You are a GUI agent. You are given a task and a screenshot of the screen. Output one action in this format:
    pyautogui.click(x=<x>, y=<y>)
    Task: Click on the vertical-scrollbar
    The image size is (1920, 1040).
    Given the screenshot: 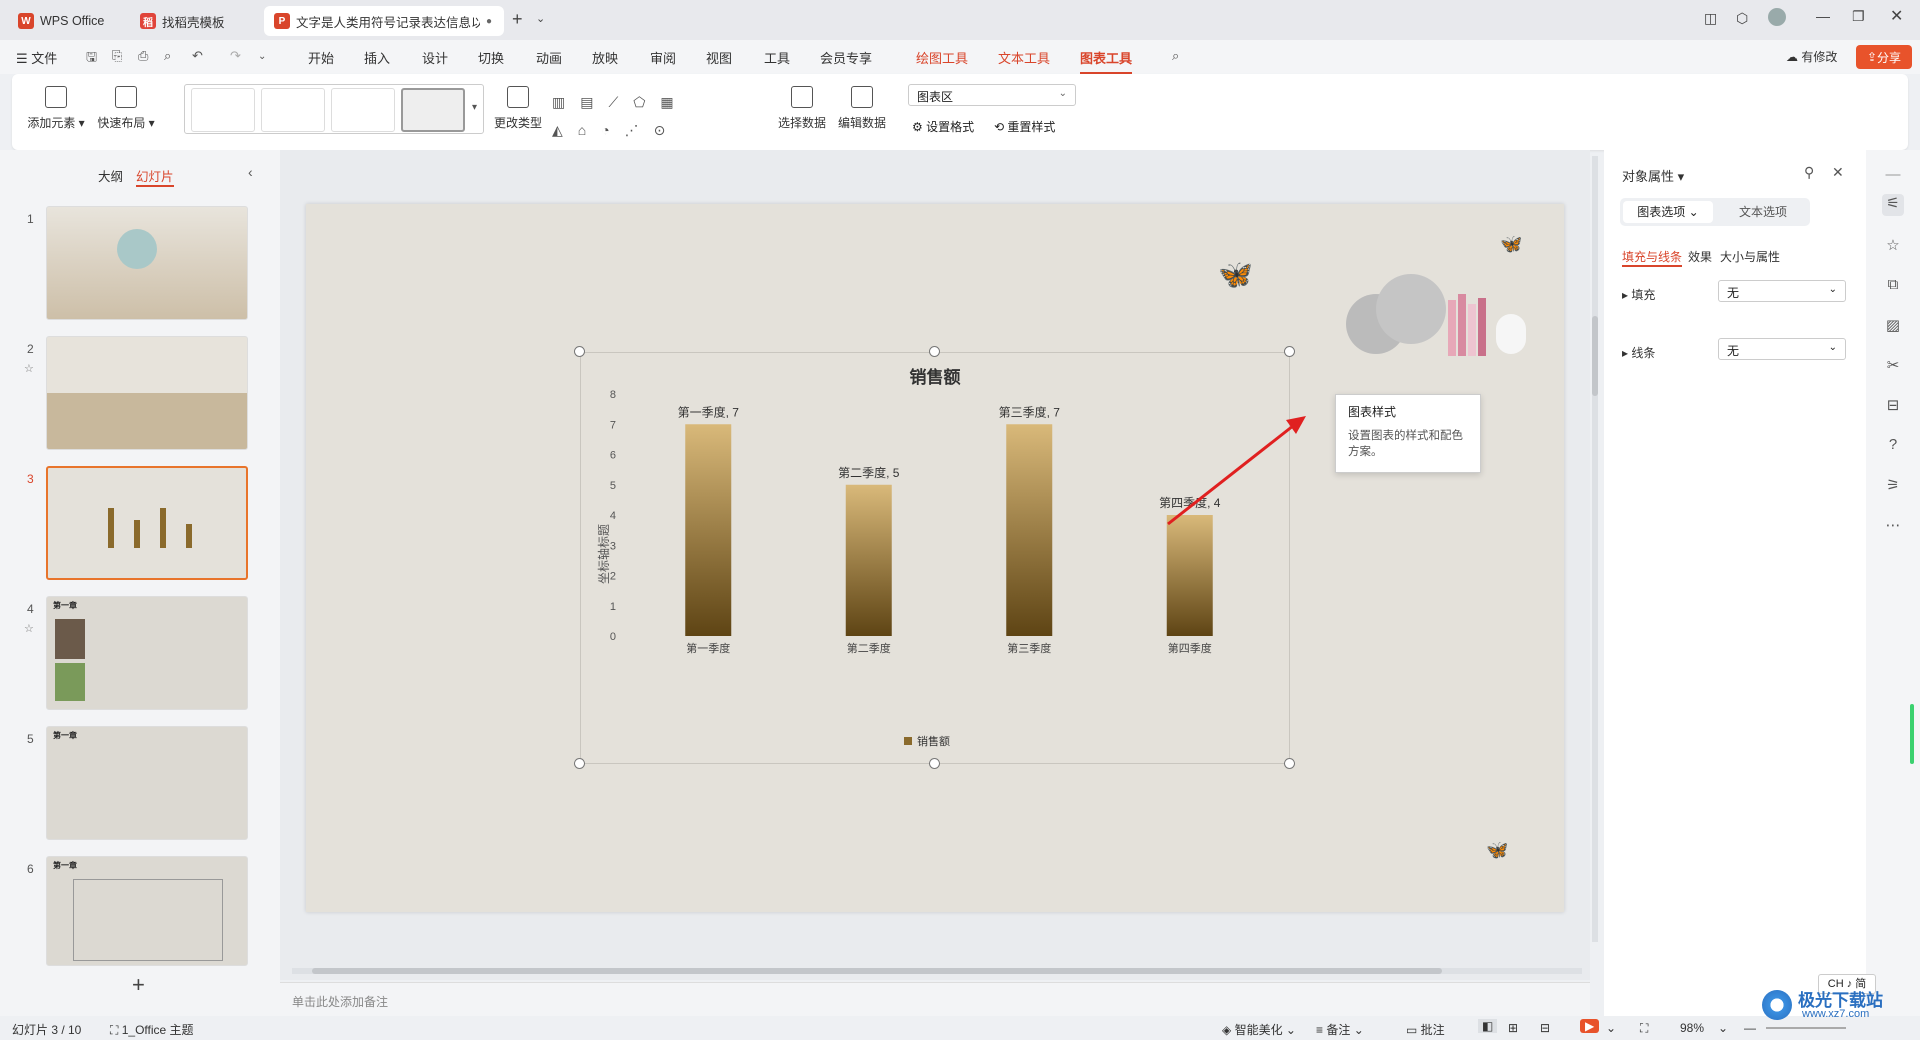 What is the action you would take?
    pyautogui.click(x=1595, y=549)
    